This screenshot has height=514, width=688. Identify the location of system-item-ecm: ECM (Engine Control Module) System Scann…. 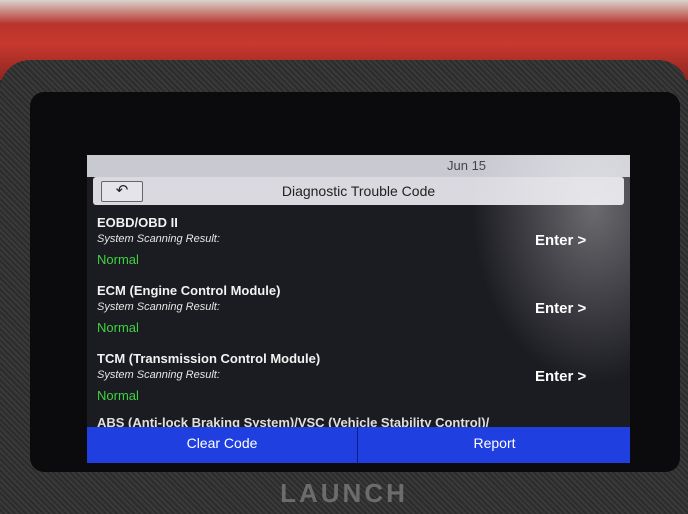
(358, 313).